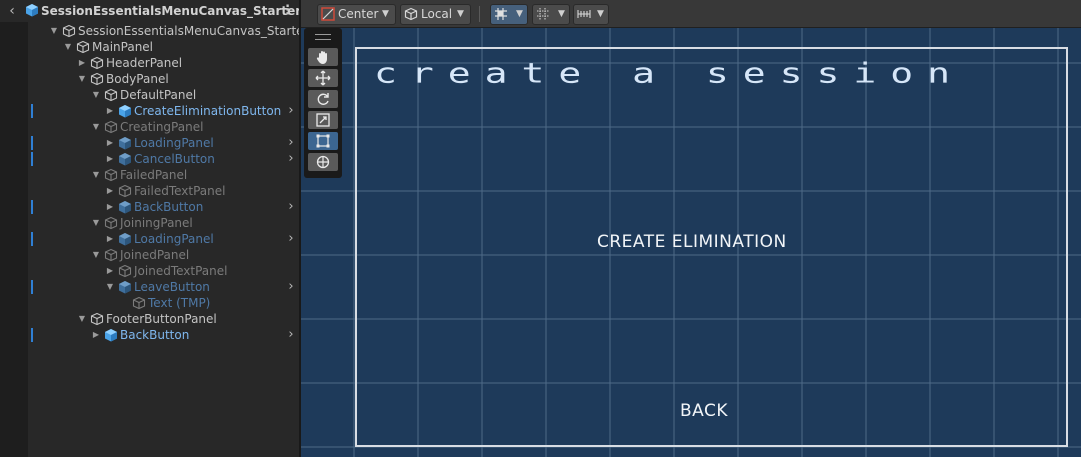 Image resolution: width=1081 pixels, height=457 pixels. What do you see at coordinates (149, 79) in the screenshot?
I see `tree-row: ▼ BodyPanel` at bounding box center [149, 79].